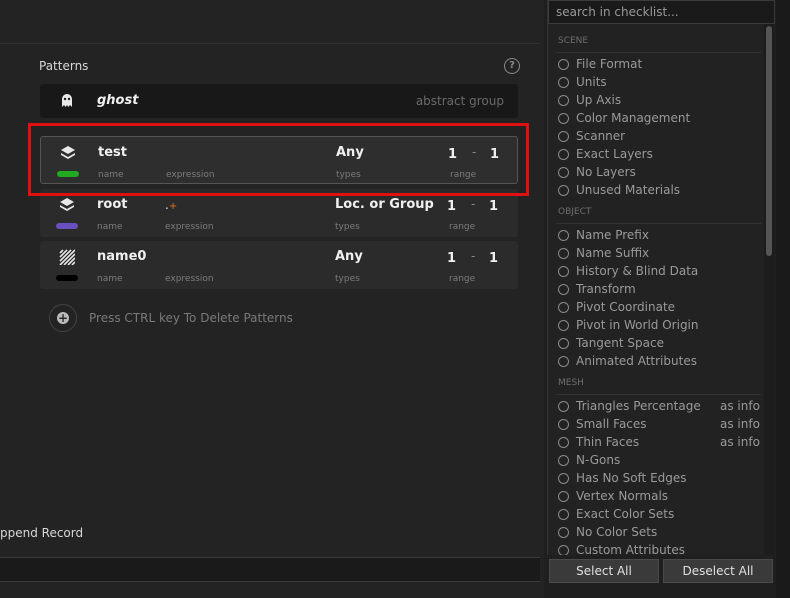 The height and width of the screenshot is (598, 790). What do you see at coordinates (626, 307) in the screenshot?
I see `checklist-item-label: Pivot Coordinate` at bounding box center [626, 307].